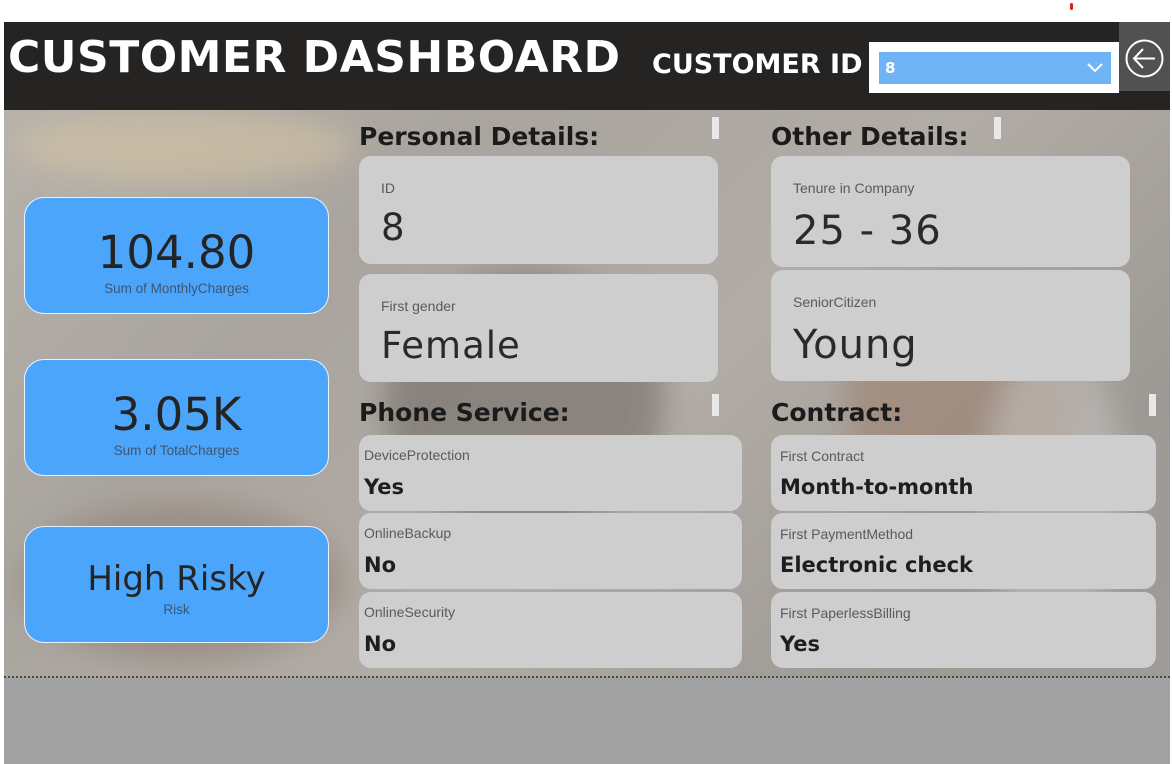  What do you see at coordinates (176, 450) in the screenshot?
I see `kpi-label: Sum of TotalCharges` at bounding box center [176, 450].